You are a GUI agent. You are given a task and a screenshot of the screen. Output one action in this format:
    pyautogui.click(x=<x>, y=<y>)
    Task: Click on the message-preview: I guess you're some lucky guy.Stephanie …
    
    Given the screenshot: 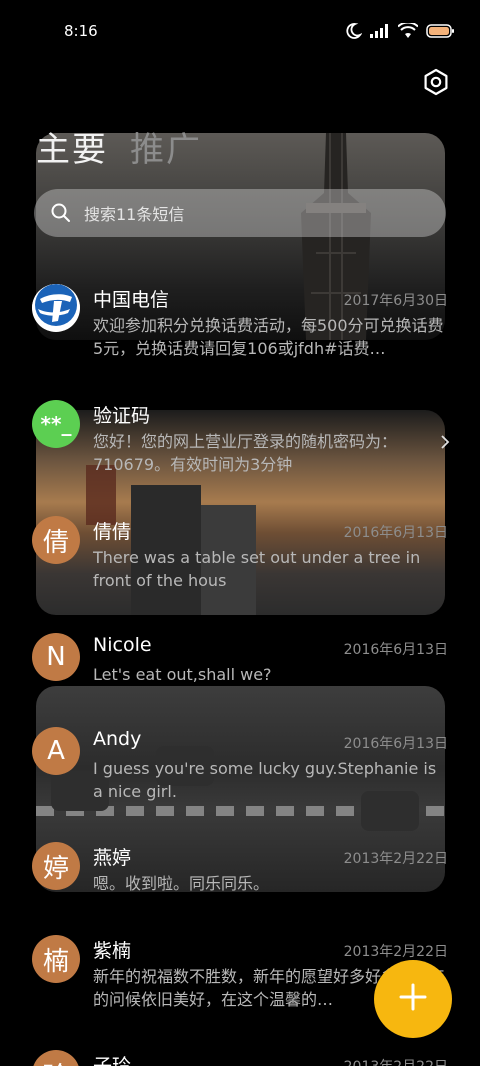 What is the action you would take?
    pyautogui.click(x=265, y=780)
    